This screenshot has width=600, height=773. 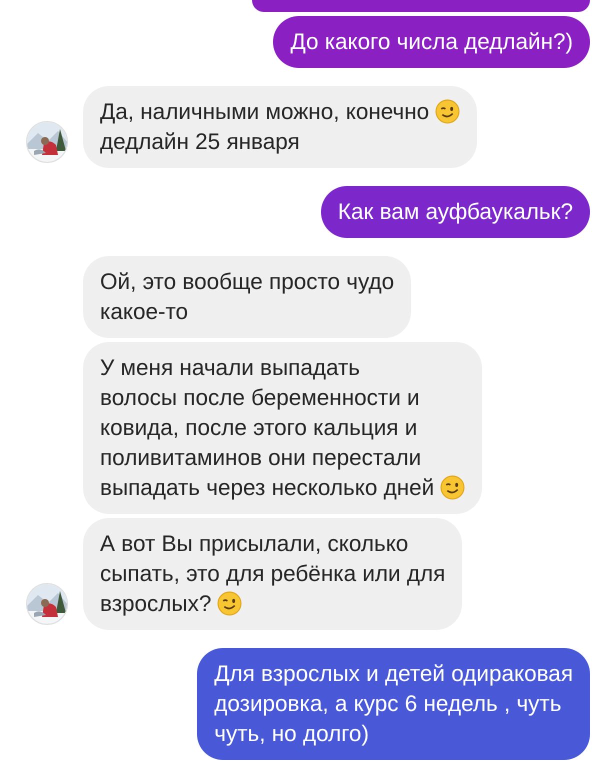 What do you see at coordinates (431, 41) in the screenshot?
I see `message-text: До какого числа дедлайн?)` at bounding box center [431, 41].